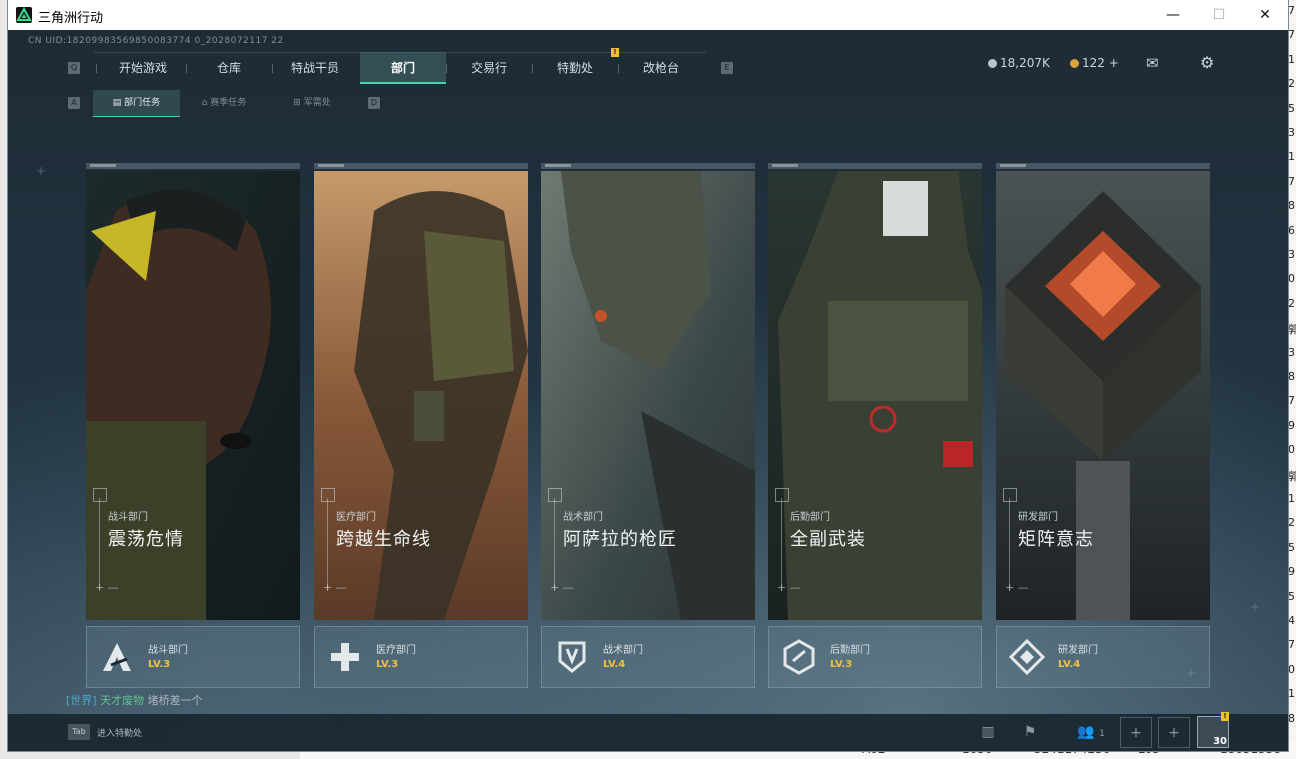 The width and height of the screenshot is (1296, 759). Describe the element at coordinates (1152, 63) in the screenshot. I see `mail-icon: ✉` at that location.